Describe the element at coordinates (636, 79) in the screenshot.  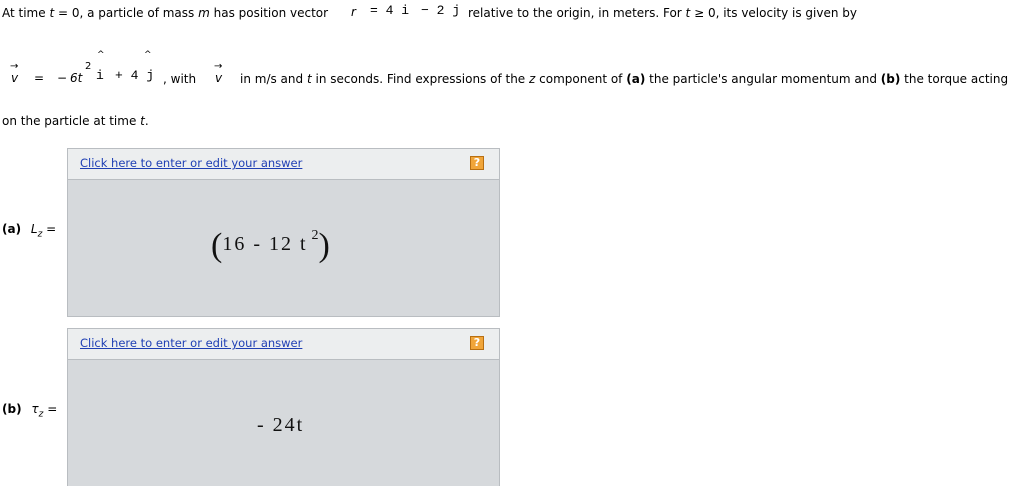
I see `part-a-tag: (a)` at that location.